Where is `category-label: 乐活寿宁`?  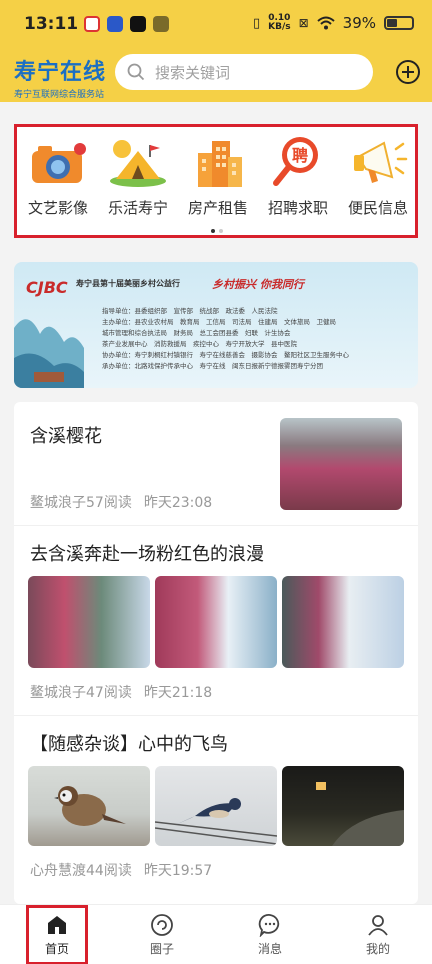
category-label: 乐活寿宁 is located at coordinates (137, 208).